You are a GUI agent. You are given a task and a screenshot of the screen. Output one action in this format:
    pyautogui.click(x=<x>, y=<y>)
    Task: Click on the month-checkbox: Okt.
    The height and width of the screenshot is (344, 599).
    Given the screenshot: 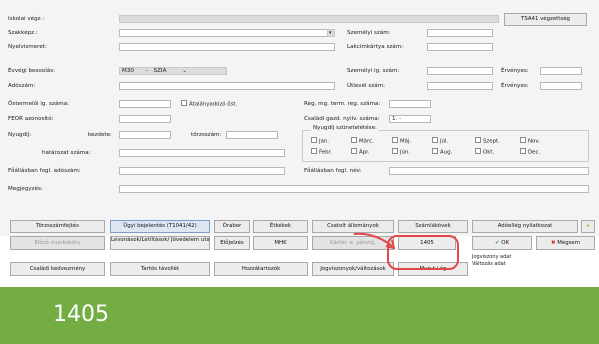 What is the action you would take?
    pyautogui.click(x=484, y=152)
    